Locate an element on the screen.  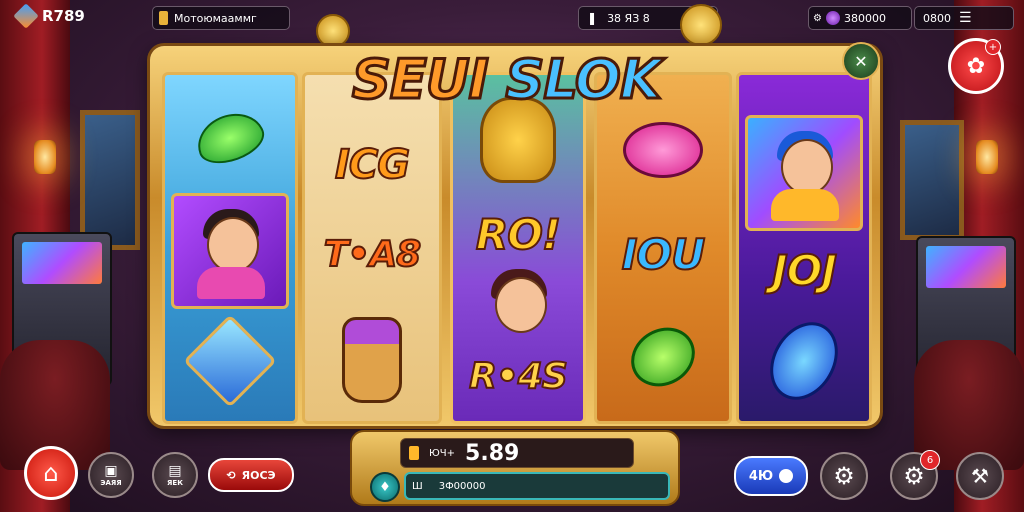
account-label: Мотоюмааммг is located at coordinates (215, 18).